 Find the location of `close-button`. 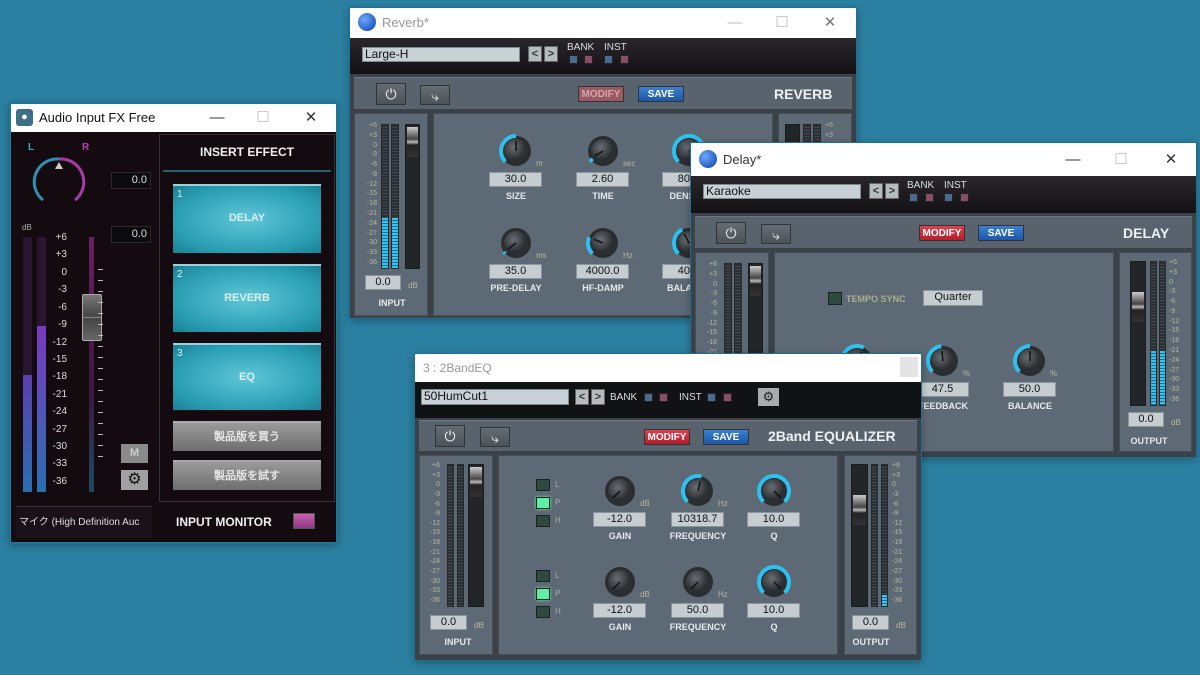

close-button is located at coordinates (909, 367).